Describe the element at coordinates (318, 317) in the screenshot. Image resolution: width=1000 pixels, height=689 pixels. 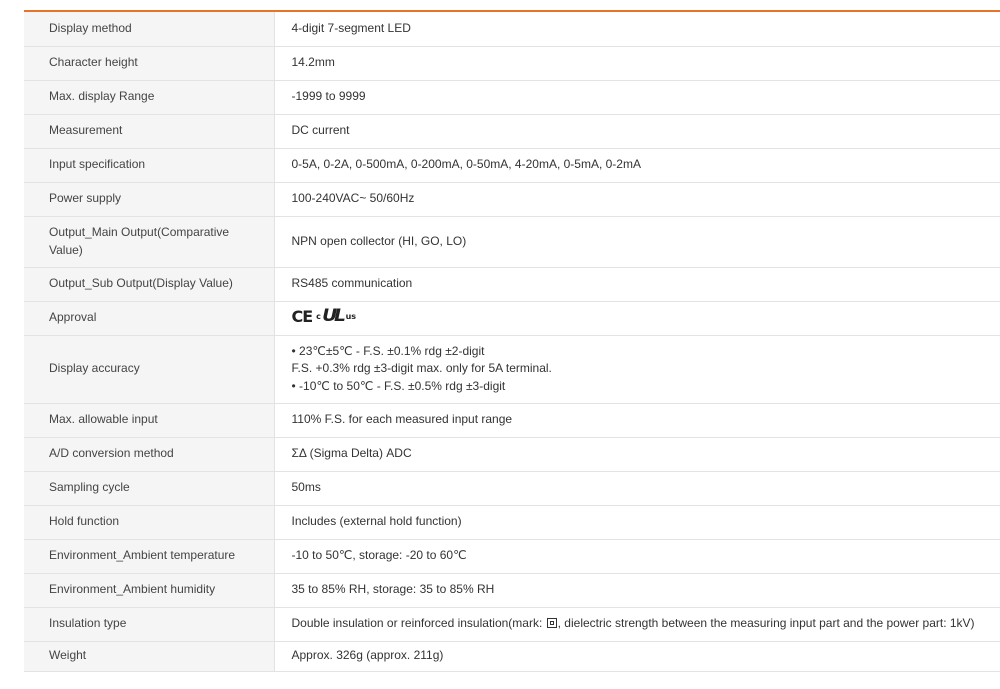
I see `cul-c-mark: c` at that location.